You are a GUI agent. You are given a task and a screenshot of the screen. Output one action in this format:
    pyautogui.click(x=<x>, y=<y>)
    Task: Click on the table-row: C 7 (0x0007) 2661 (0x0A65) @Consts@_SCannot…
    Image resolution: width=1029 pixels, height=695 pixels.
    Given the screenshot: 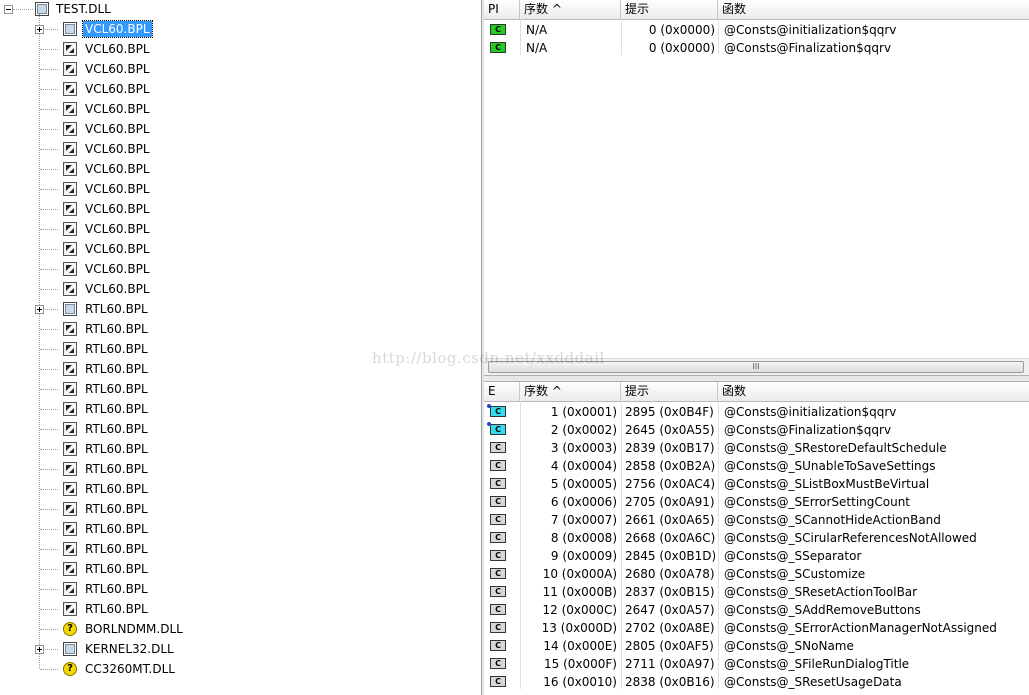 What is the action you would take?
    pyautogui.click(x=756, y=520)
    